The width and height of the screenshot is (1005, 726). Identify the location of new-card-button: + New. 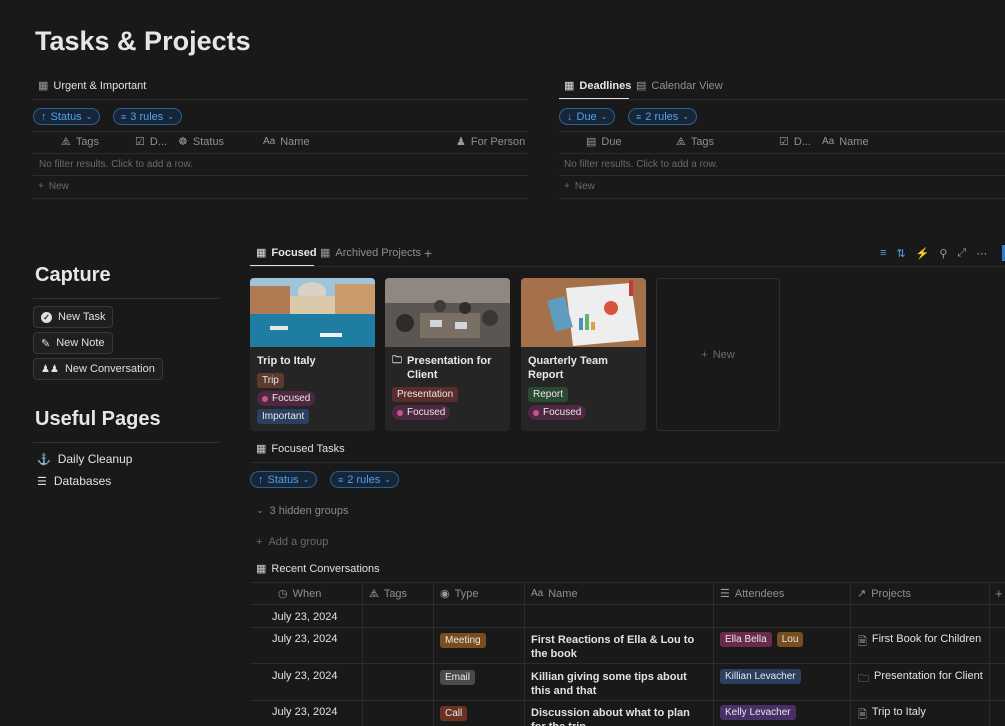
(718, 354).